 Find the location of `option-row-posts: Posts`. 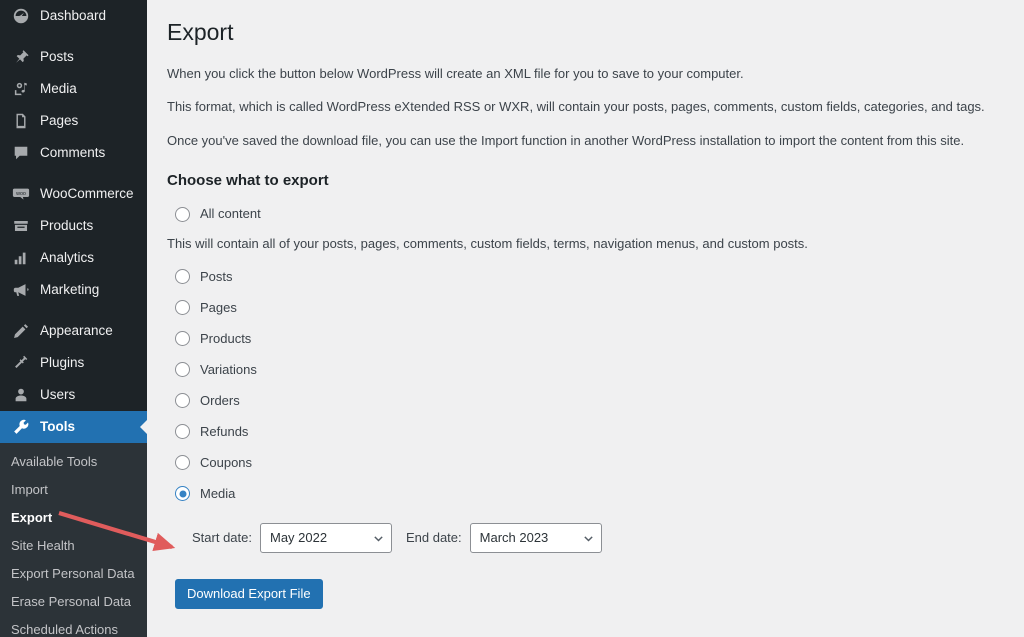

option-row-posts: Posts is located at coordinates (585, 277).